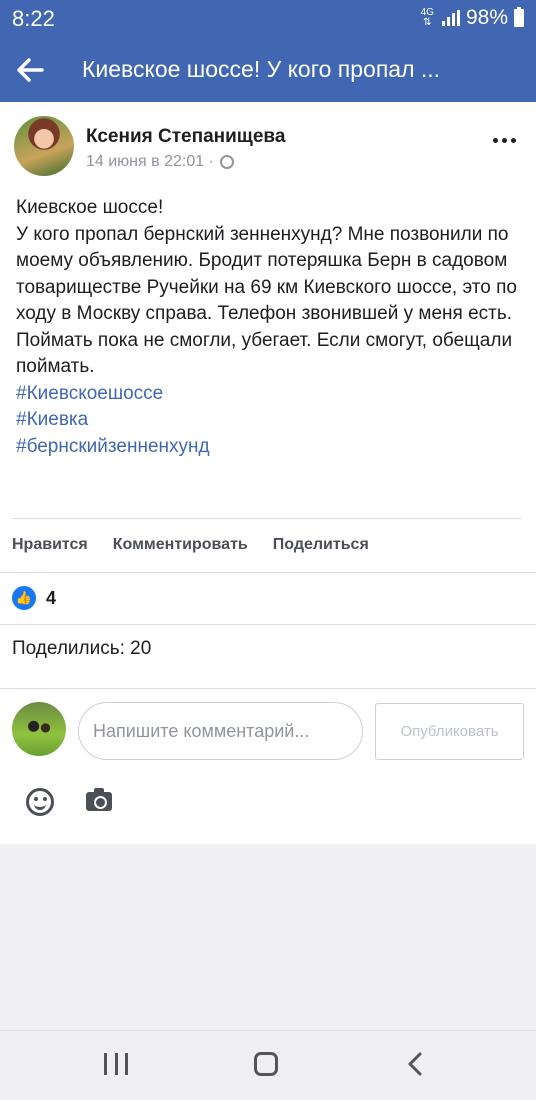 This screenshot has height=1100, width=536. I want to click on status-time: 8:22, so click(33, 18).